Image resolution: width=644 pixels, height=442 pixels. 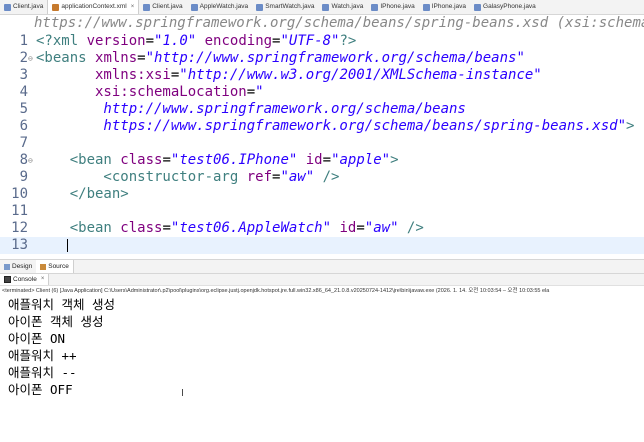 I want to click on code-token: xsi:schemaLocation, so click(x=141, y=92).